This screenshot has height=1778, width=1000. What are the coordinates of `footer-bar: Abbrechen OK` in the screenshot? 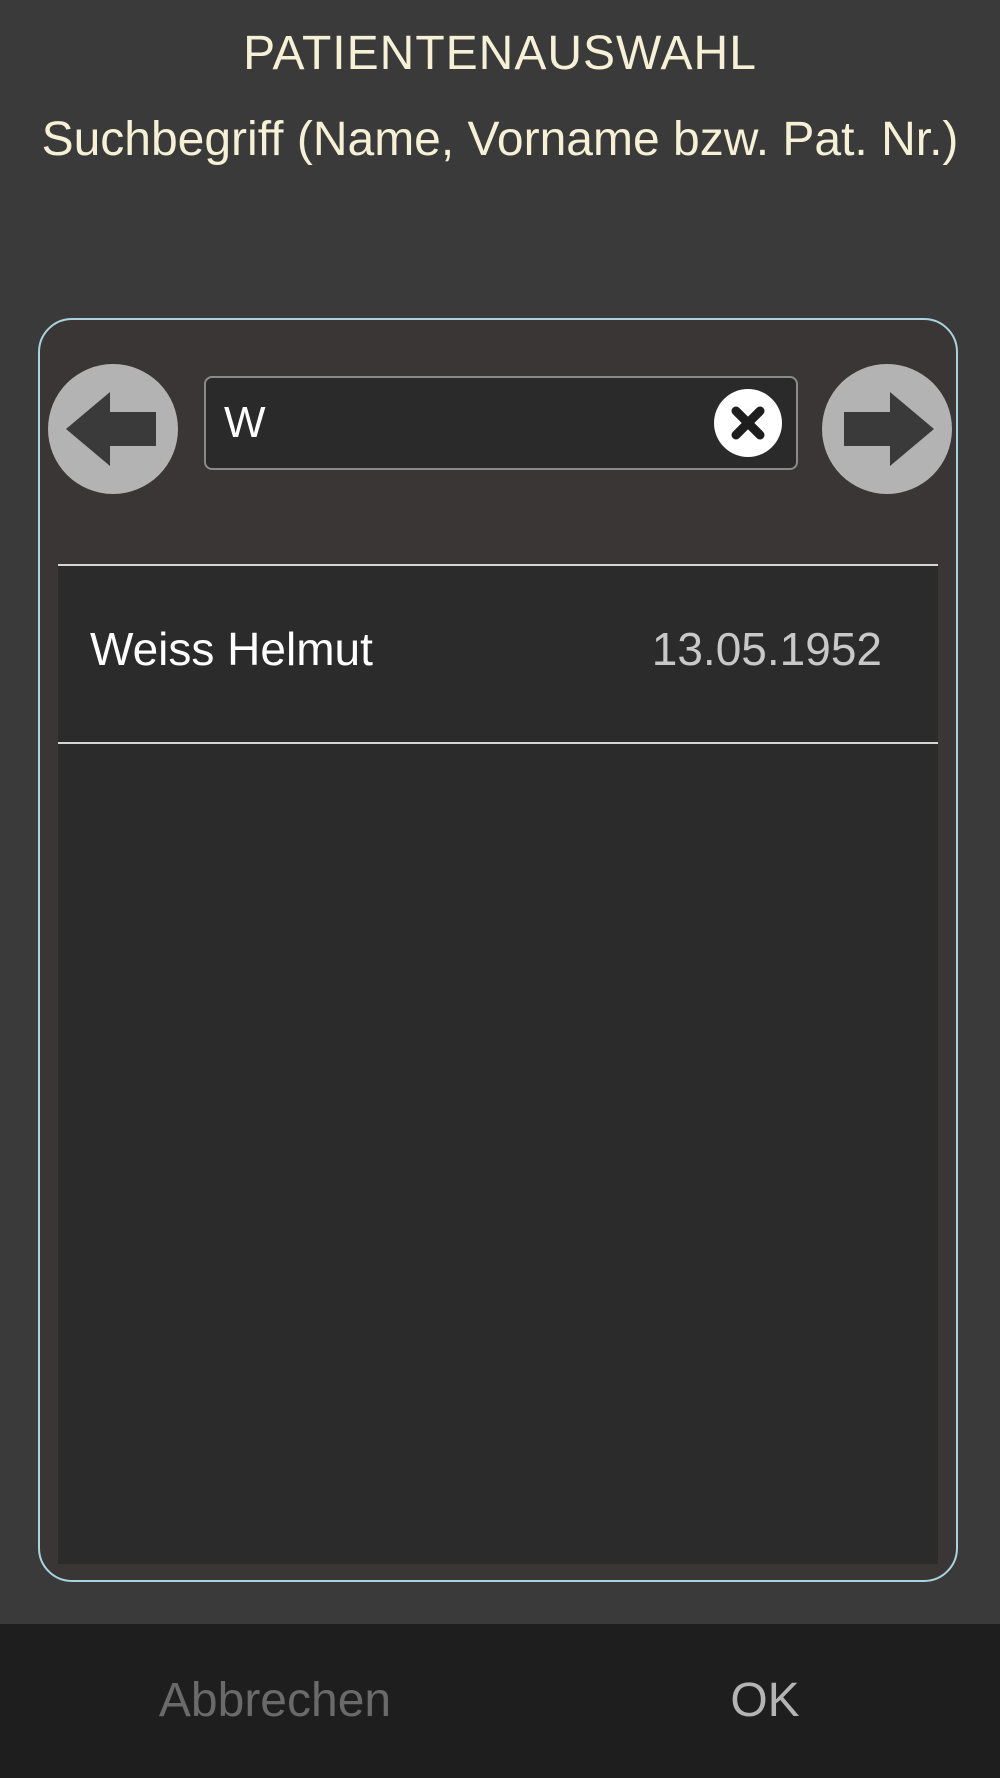 It's located at (500, 1701).